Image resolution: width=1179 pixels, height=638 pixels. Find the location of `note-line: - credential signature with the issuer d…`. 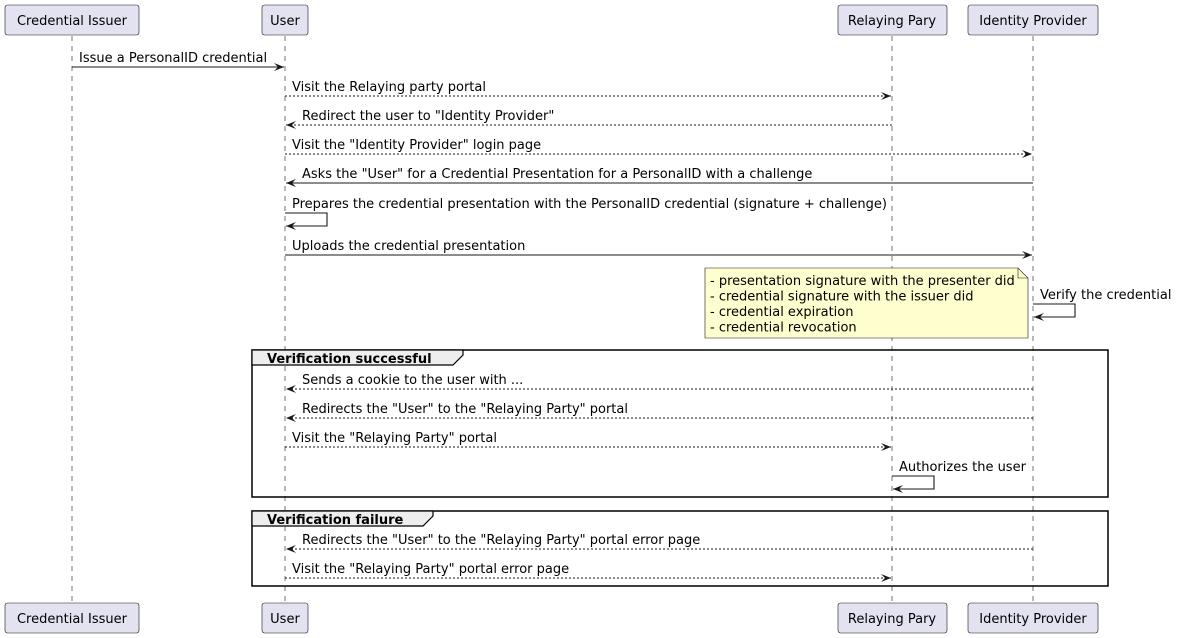

note-line: - credential signature with the issuer d… is located at coordinates (841, 297).